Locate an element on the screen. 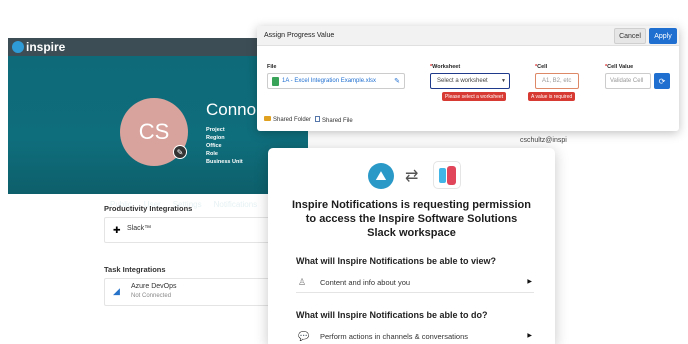 The width and height of the screenshot is (688, 344). view-permission-item: ♙ Content and info about you ▶ is located at coordinates (415, 284).